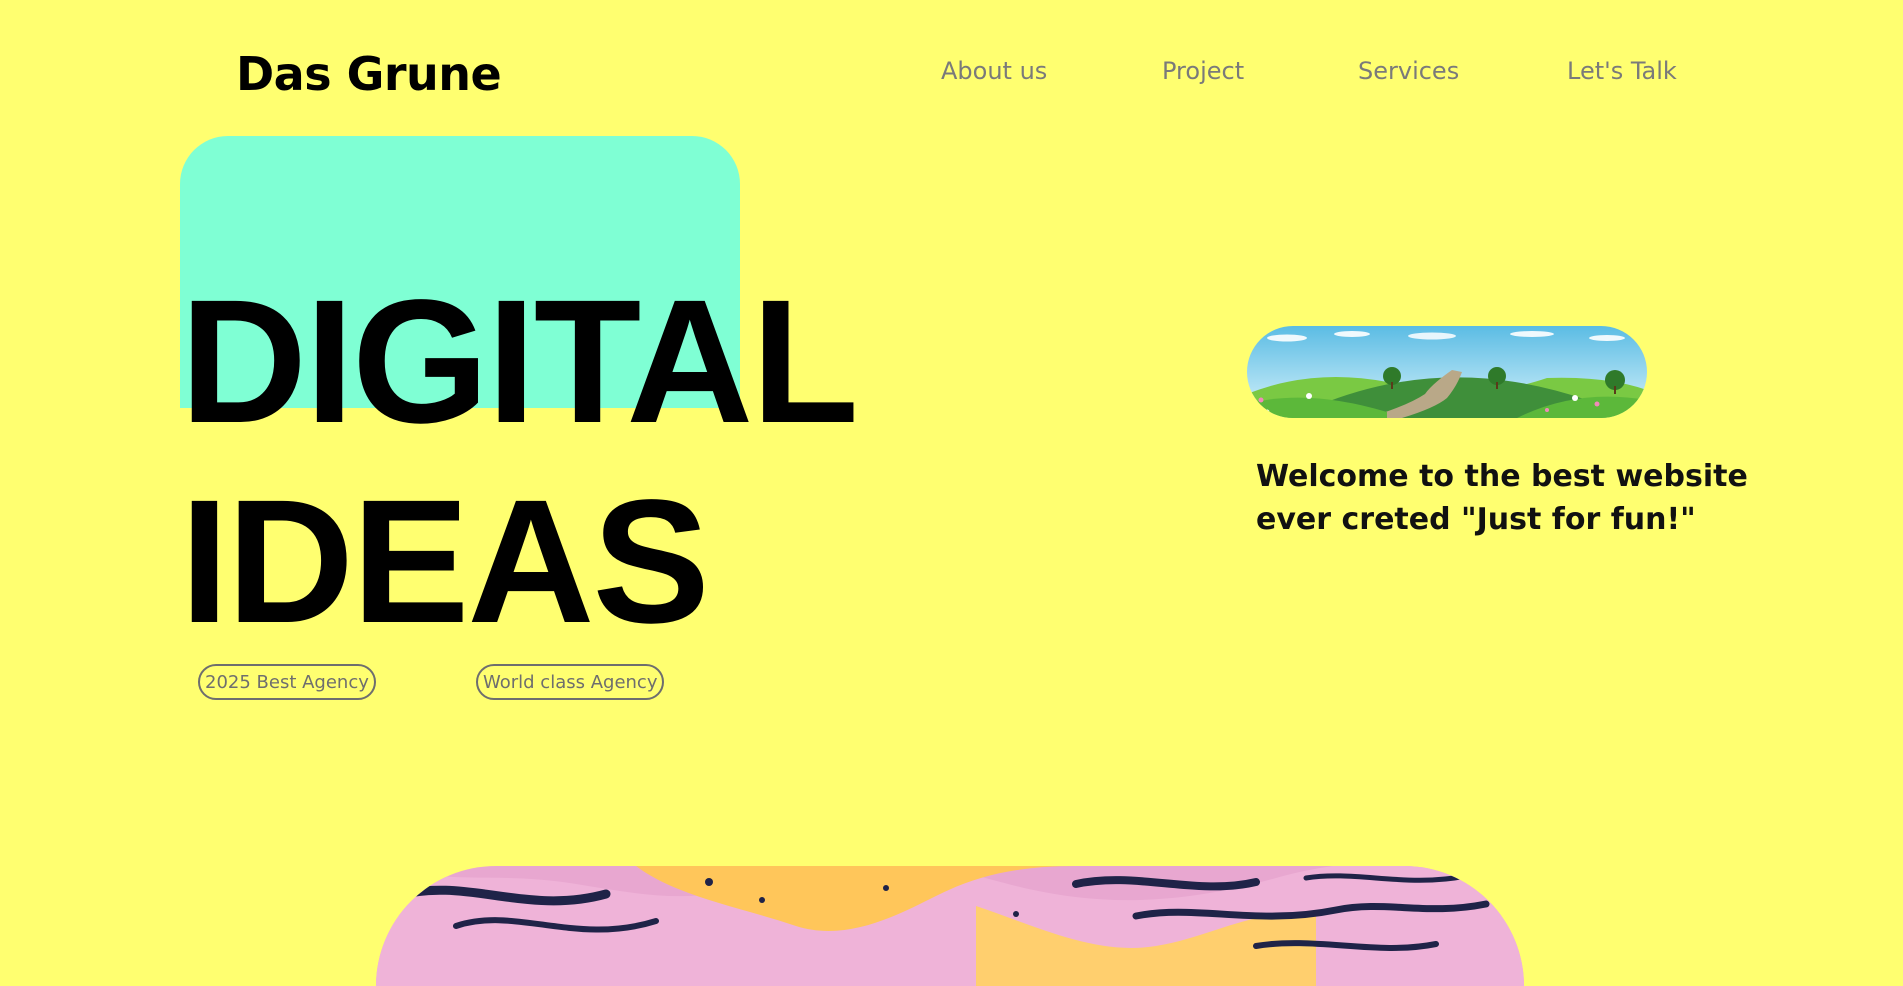 The image size is (1903, 986). What do you see at coordinates (1408, 71) in the screenshot?
I see `nav-services: Services` at bounding box center [1408, 71].